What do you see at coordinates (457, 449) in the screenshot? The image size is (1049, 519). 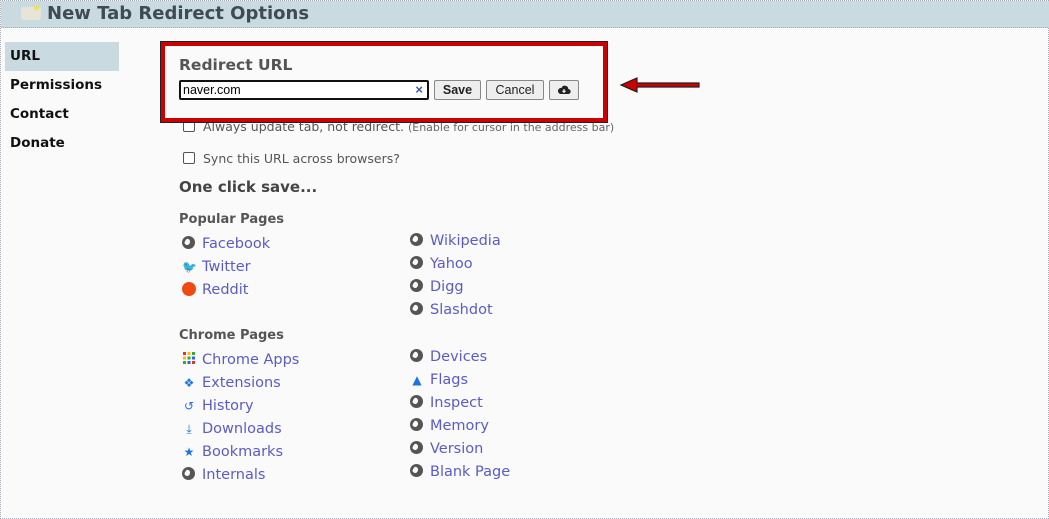 I see `link-label: Version` at bounding box center [457, 449].